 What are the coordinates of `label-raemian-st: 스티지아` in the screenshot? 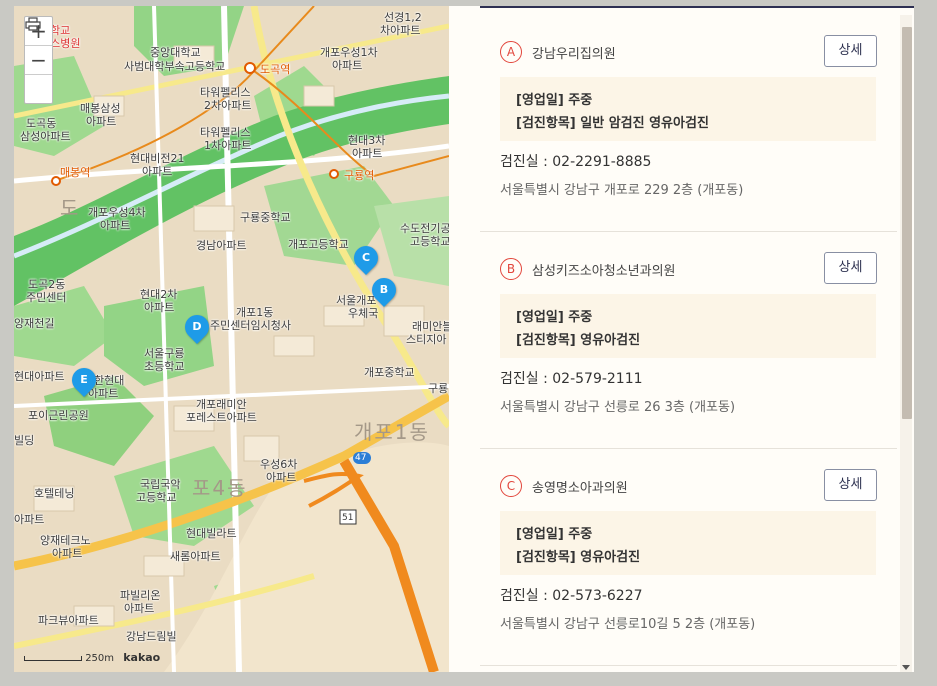 It's located at (426, 339).